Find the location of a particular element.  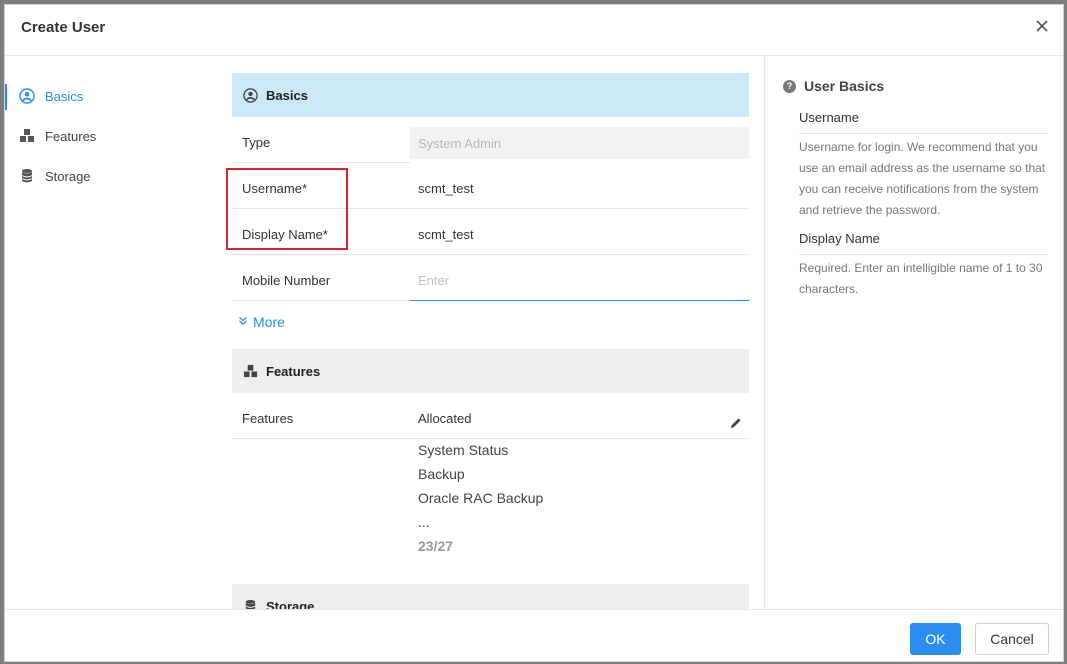

type-label: Type is located at coordinates (321, 143).